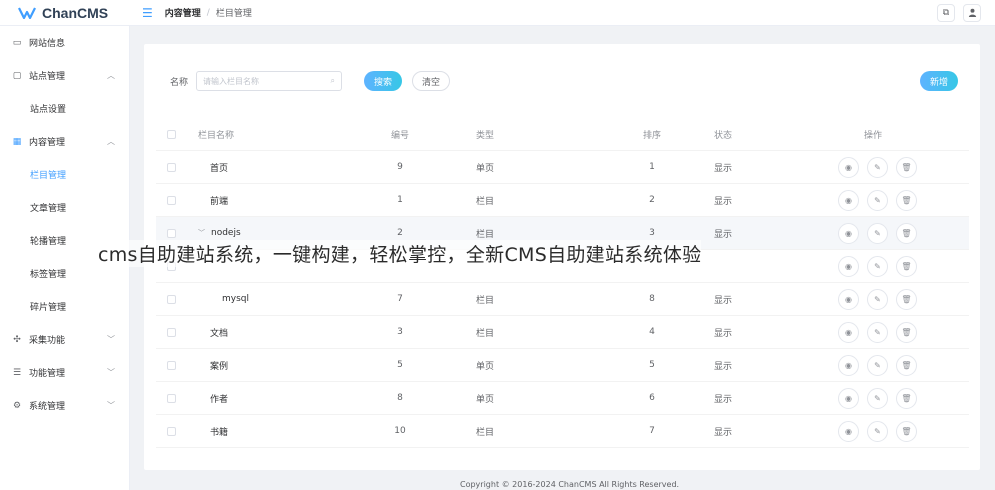 Image resolution: width=995 pixels, height=490 pixels. I want to click on table-row: 首页 9 单页 1 显示 ◉ ✎ 🗑, so click(562, 167).